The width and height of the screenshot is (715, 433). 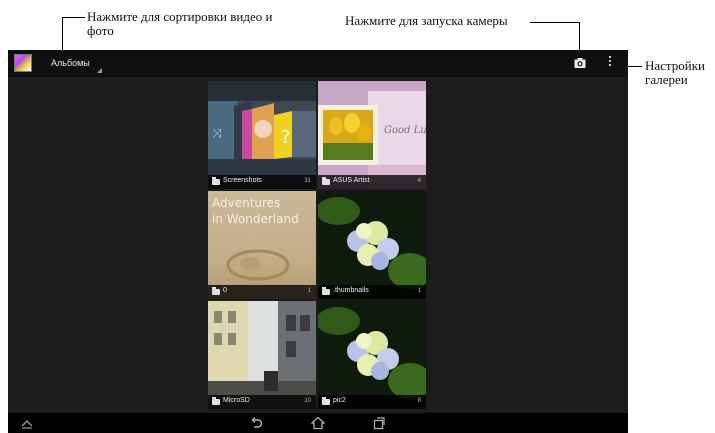 What do you see at coordinates (23, 63) in the screenshot?
I see `gallery-app-icon` at bounding box center [23, 63].